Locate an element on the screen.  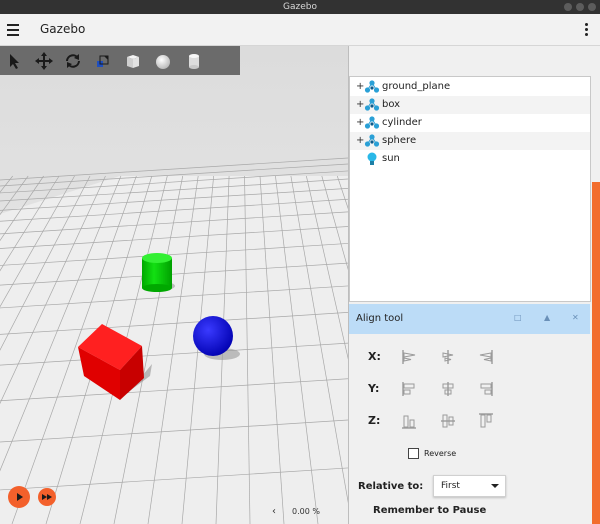
align-z-min-button is located at coordinates (409, 421).